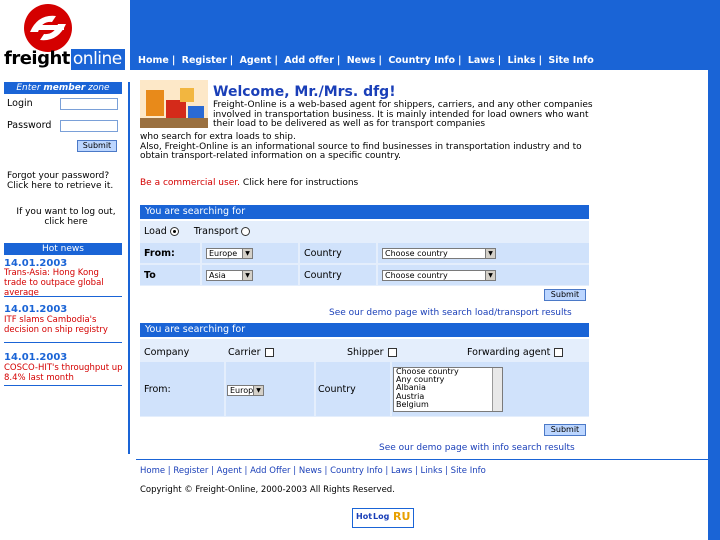 The image size is (720, 540). Describe the element at coordinates (356, 471) in the screenshot. I see `footer-link-country-info: Country Info` at that location.